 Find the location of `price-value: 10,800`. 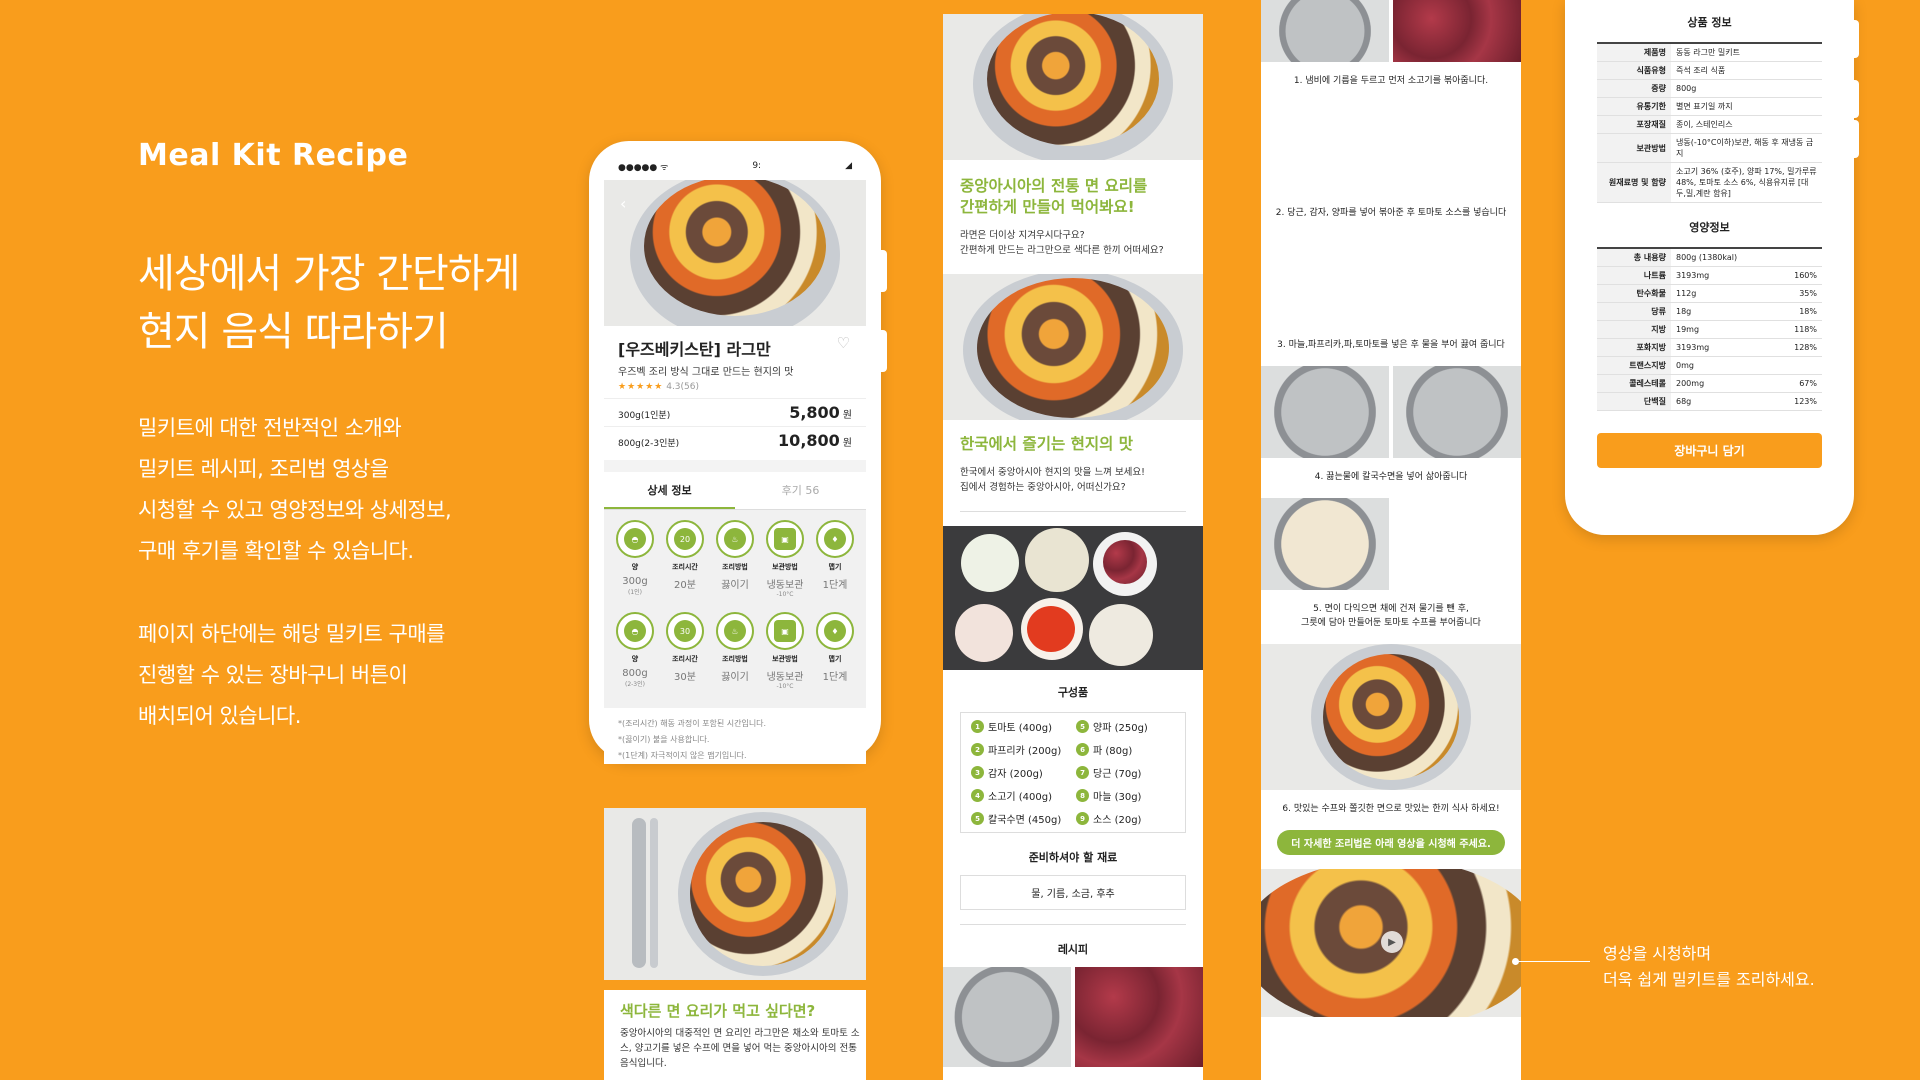

price-value: 10,800 is located at coordinates (809, 440).